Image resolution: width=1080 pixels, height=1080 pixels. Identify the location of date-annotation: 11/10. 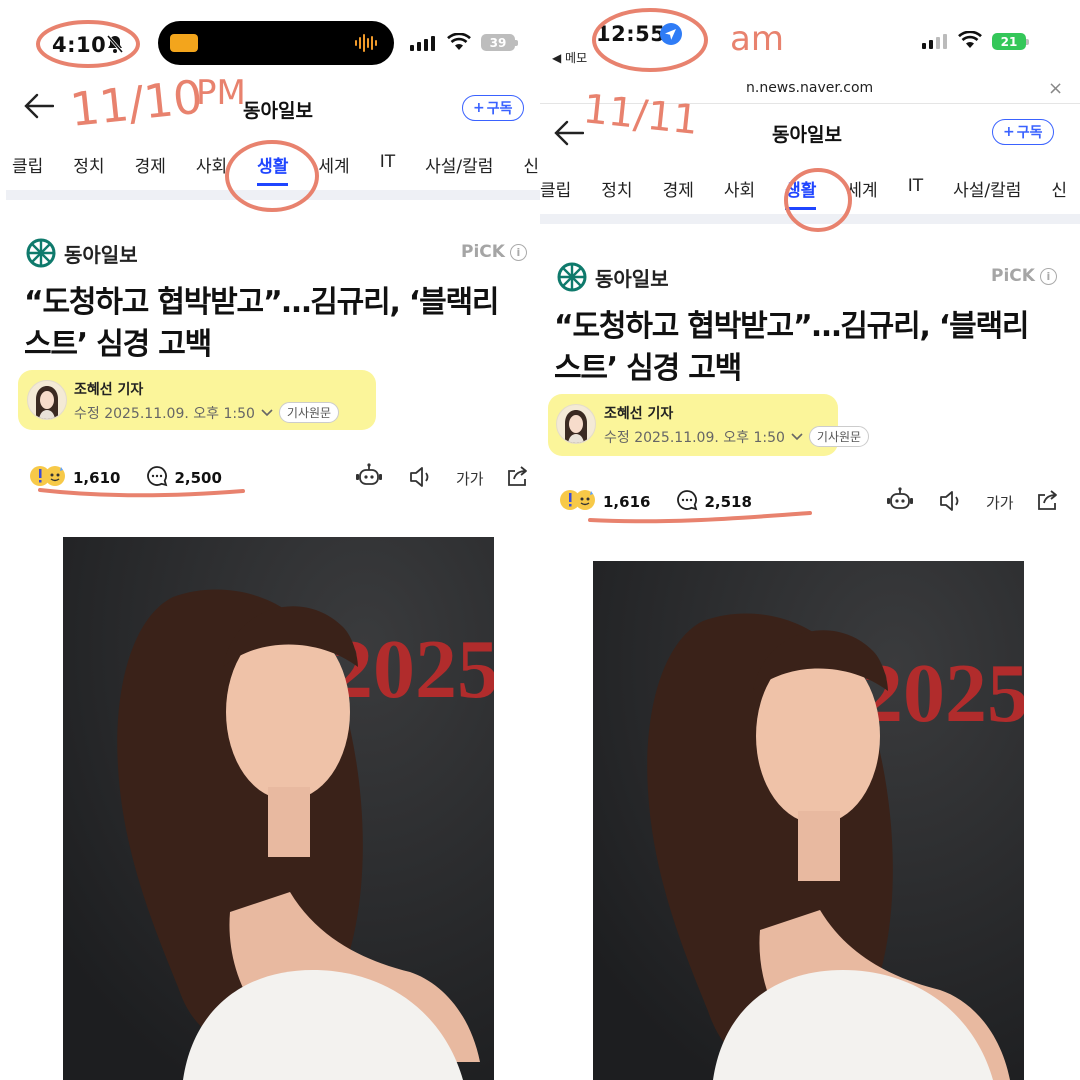
(136, 103).